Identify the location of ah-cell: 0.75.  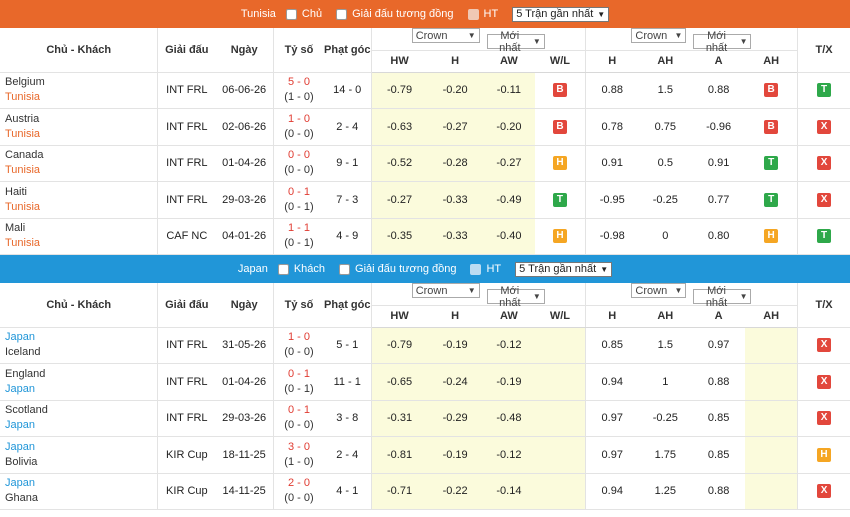
(665, 127).